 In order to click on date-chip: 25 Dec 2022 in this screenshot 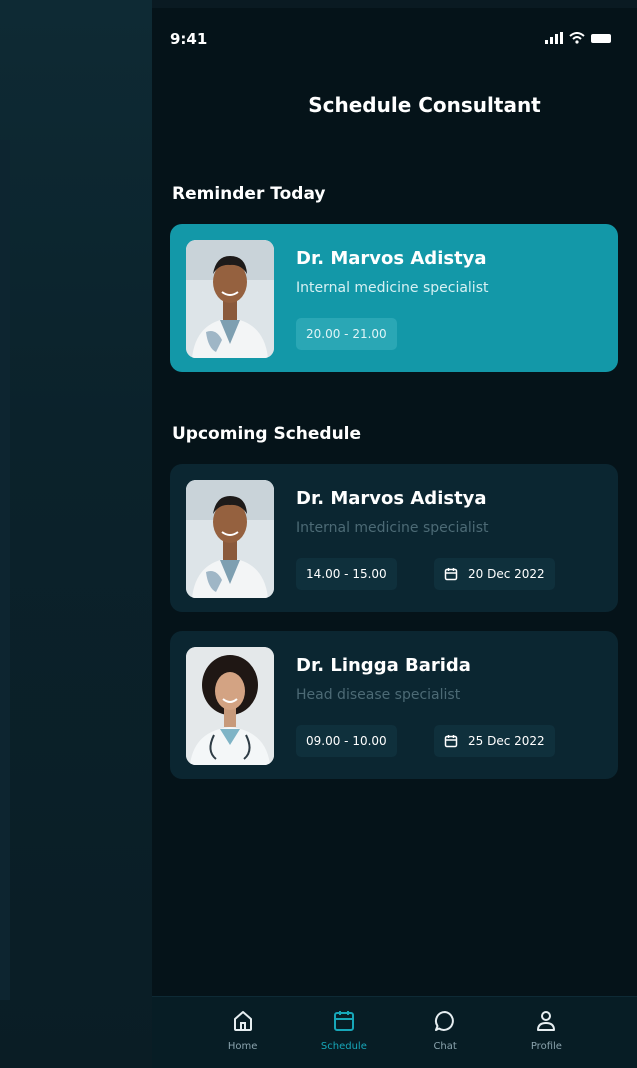, I will do `click(494, 741)`.